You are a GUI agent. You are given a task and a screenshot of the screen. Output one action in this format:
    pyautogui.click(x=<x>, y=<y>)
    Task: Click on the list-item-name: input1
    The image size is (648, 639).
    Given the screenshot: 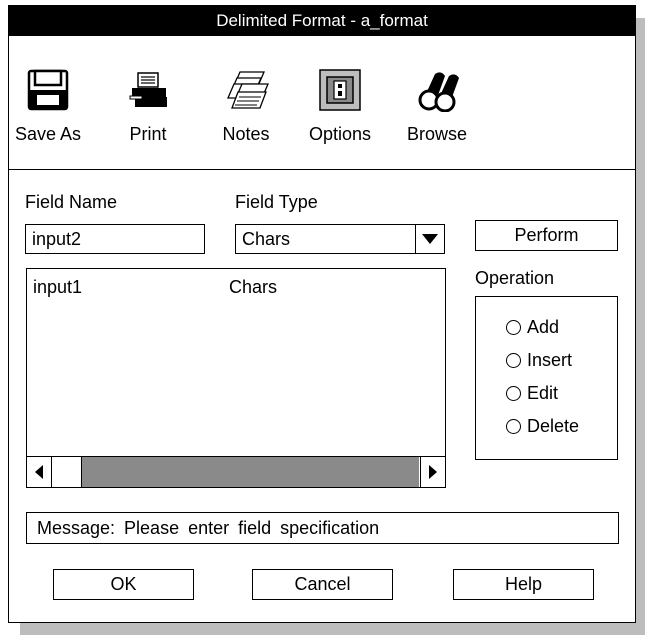 What is the action you would take?
    pyautogui.click(x=58, y=287)
    